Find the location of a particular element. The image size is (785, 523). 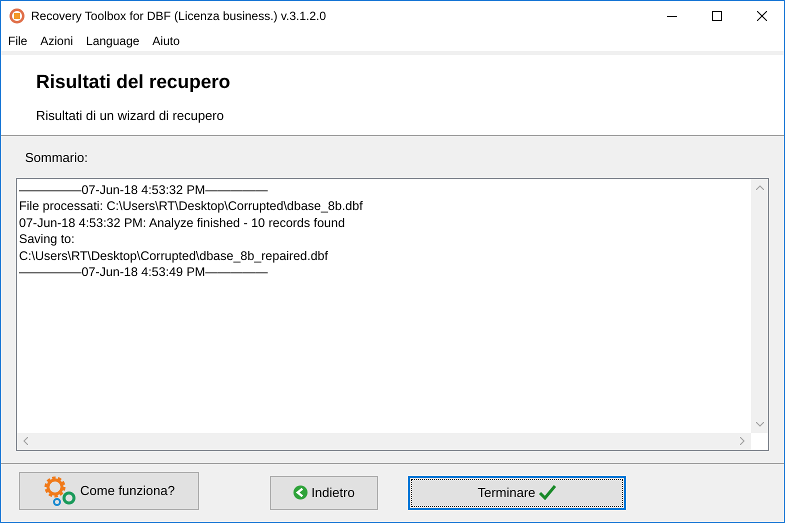

menu-item: Aiuto is located at coordinates (166, 41).